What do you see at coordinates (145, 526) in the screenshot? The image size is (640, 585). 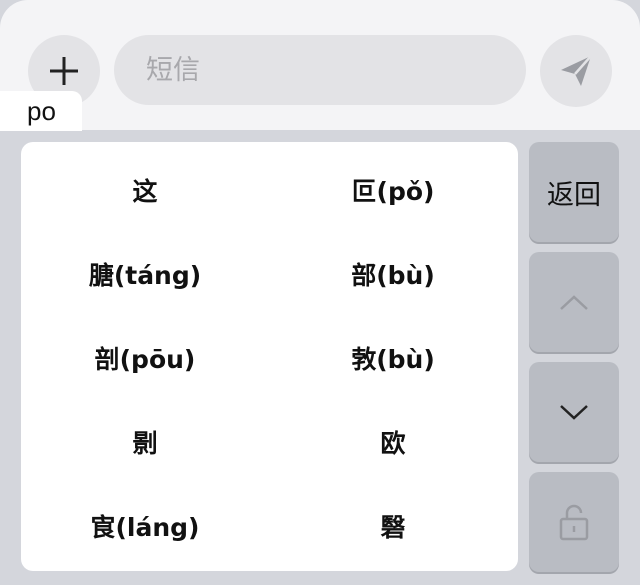 I see `candidate-item: 㝗(láng)` at bounding box center [145, 526].